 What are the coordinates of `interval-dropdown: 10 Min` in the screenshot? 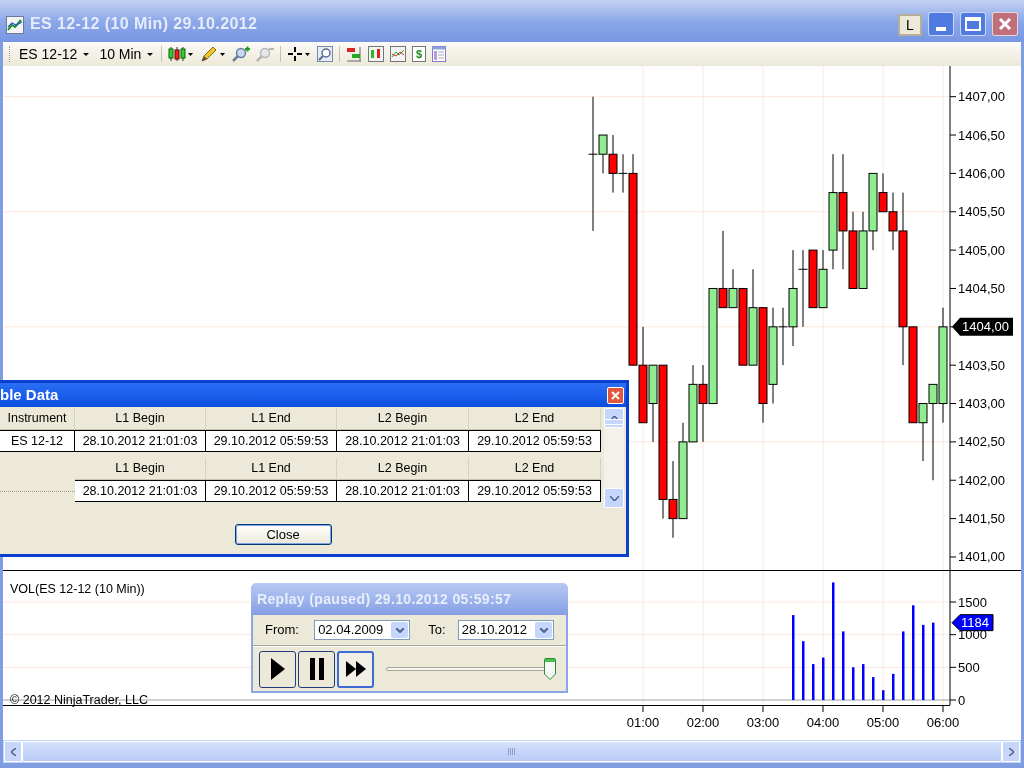 It's located at (126, 54).